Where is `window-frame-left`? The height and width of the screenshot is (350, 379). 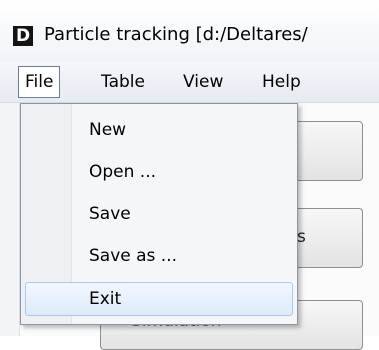 window-frame-left is located at coordinates (10, 219).